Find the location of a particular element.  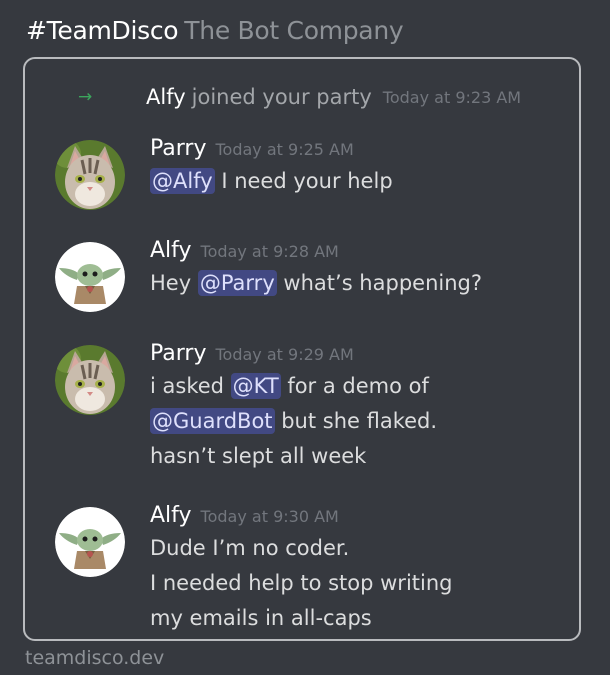

join-text: joined your party is located at coordinates (281, 97).